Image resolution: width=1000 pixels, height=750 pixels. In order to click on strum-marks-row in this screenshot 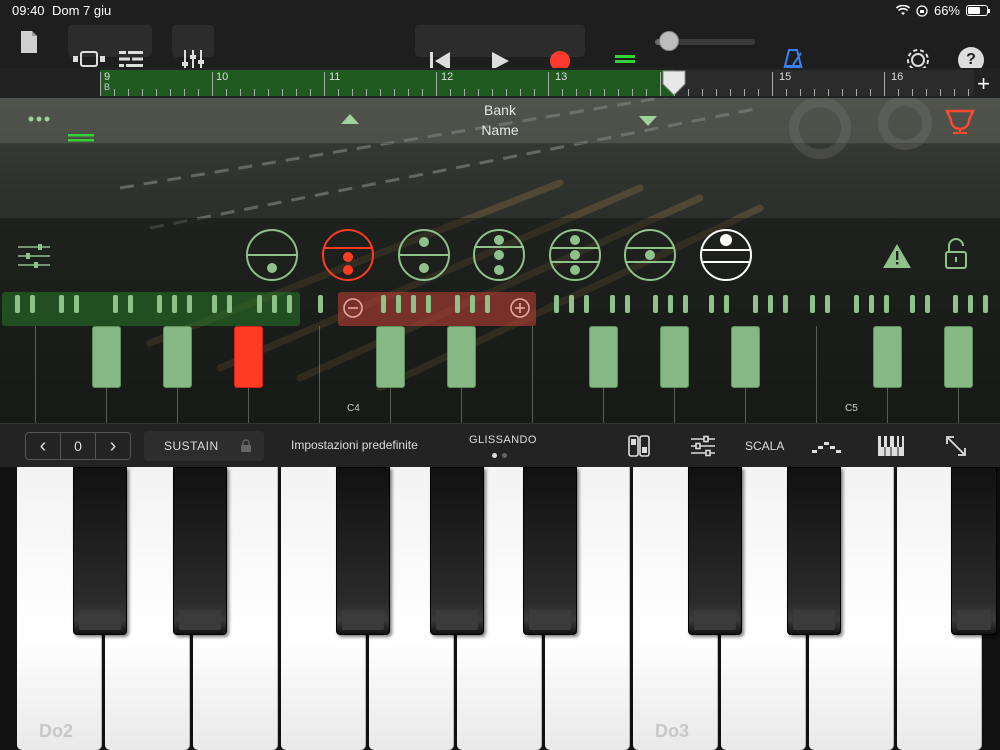, I will do `click(500, 308)`.